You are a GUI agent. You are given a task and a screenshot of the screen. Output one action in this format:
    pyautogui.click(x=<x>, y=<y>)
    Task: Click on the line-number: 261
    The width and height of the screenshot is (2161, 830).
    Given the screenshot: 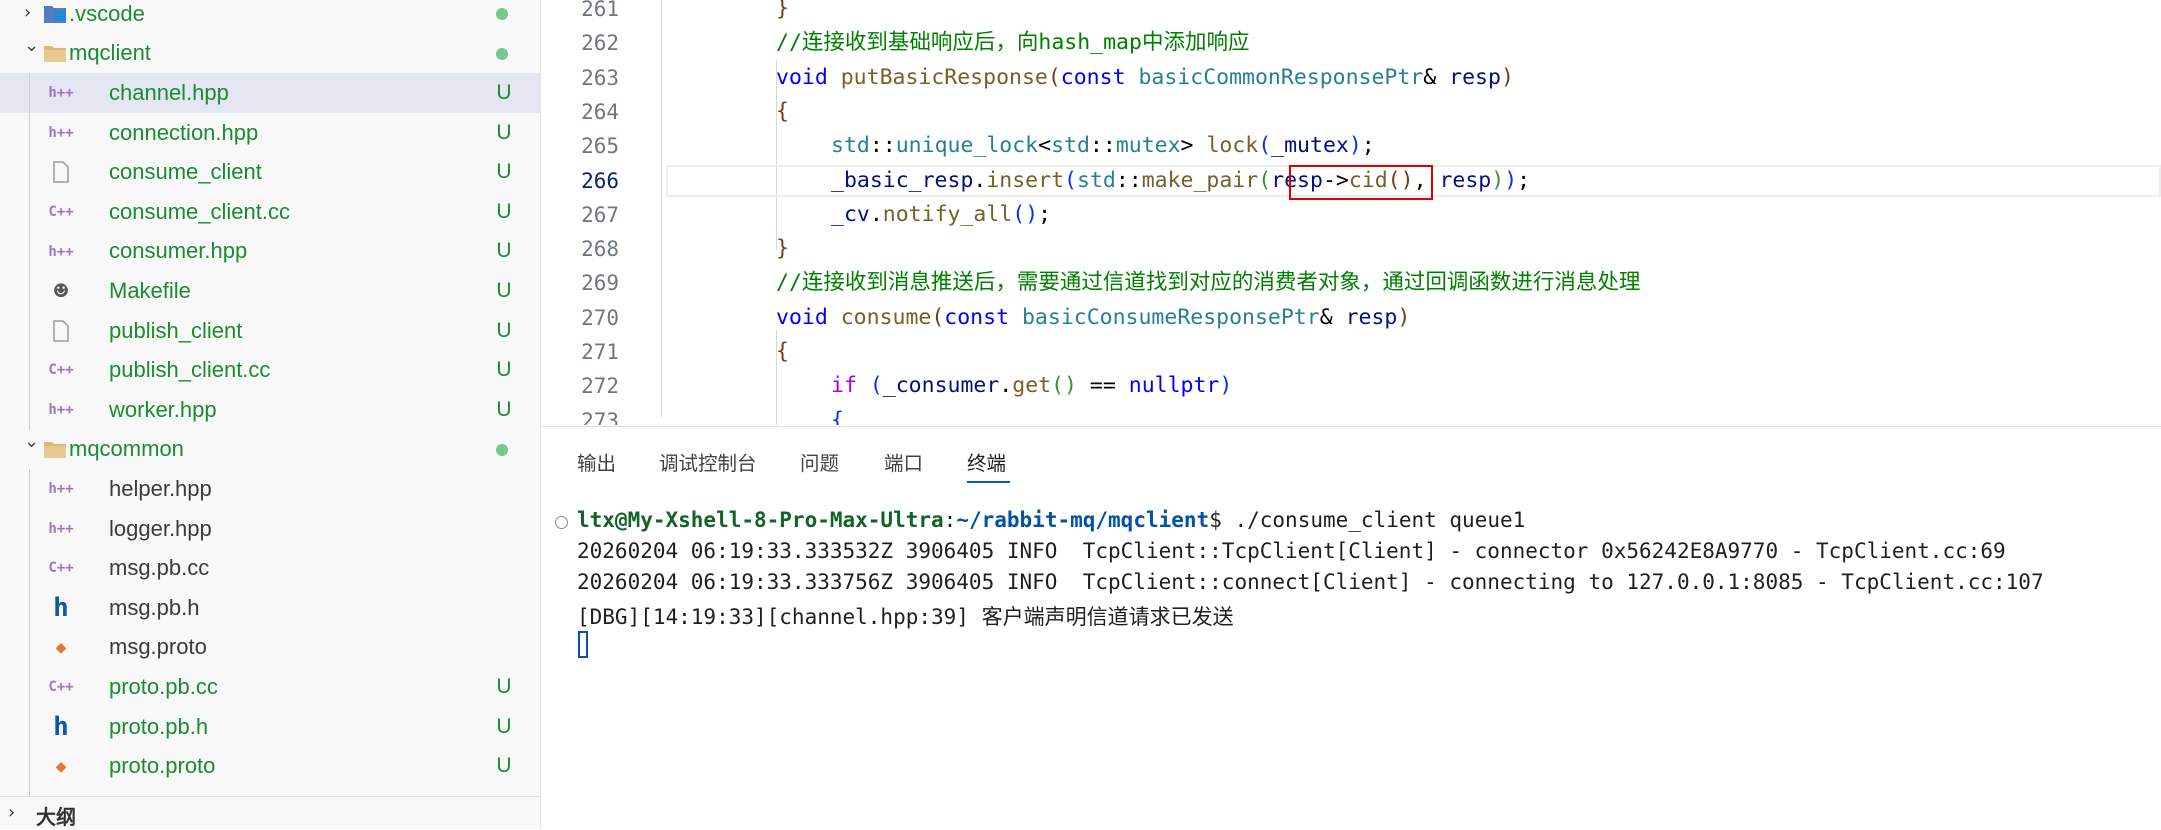 What is the action you would take?
    pyautogui.click(x=600, y=10)
    